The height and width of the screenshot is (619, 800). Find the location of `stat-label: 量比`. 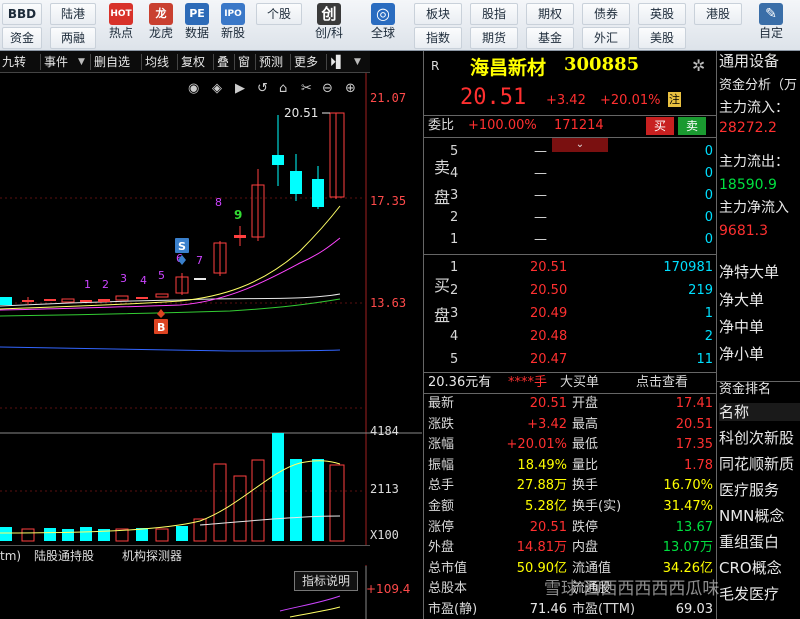

stat-label: 量比 is located at coordinates (585, 465).